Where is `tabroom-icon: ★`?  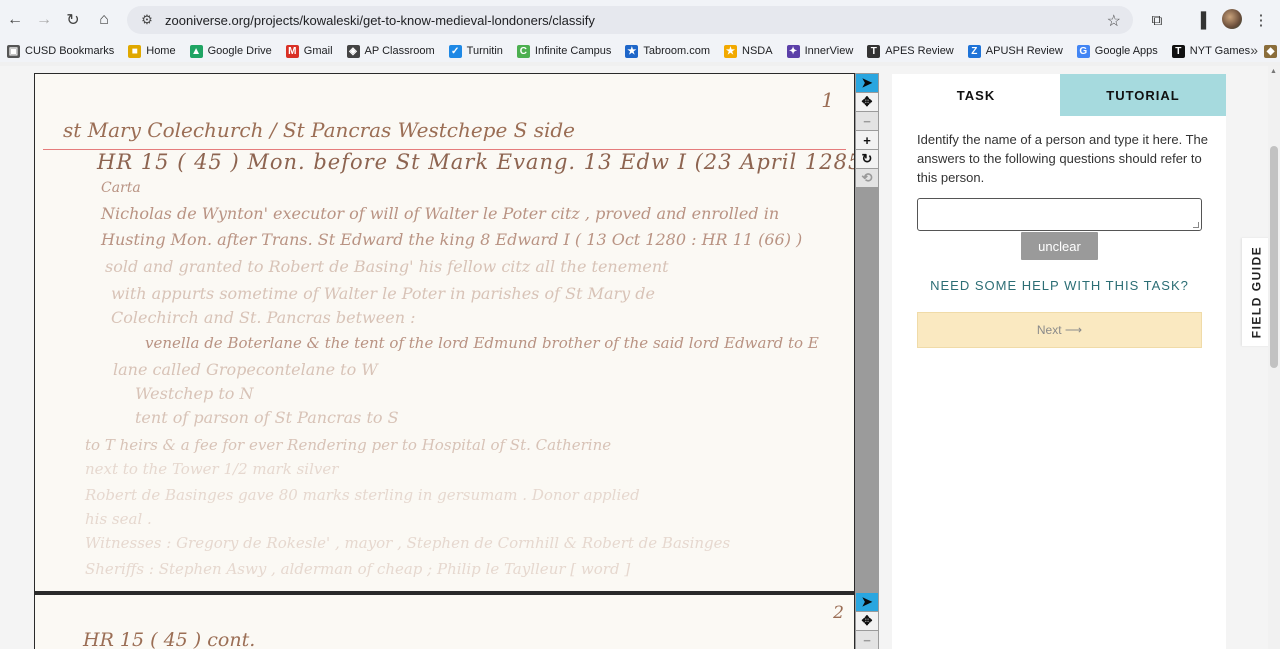
tabroom-icon: ★ is located at coordinates (632, 51).